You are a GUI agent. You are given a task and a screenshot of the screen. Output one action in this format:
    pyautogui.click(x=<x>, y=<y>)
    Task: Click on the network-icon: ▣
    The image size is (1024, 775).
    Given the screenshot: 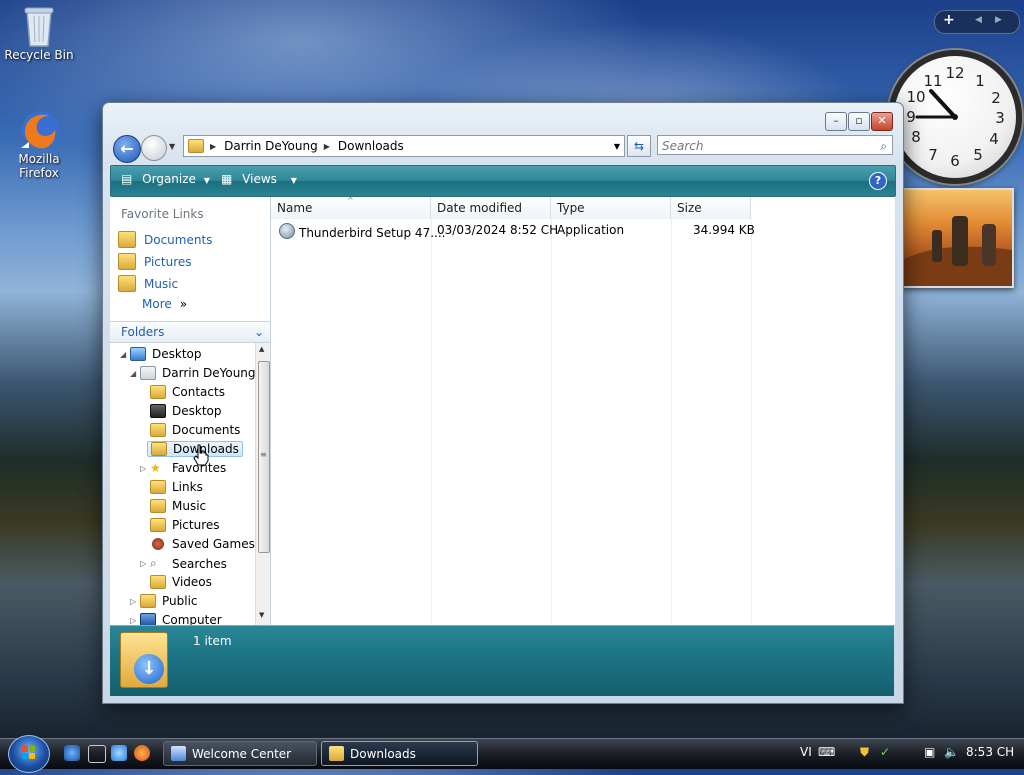 What is the action you would take?
    pyautogui.click(x=929, y=752)
    